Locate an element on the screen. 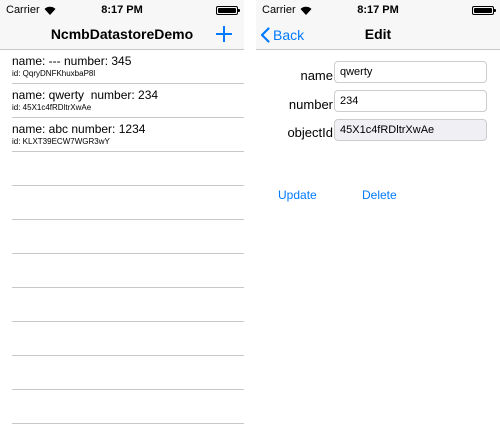  list-item-title: name: qwerty number: 234 is located at coordinates (85, 95).